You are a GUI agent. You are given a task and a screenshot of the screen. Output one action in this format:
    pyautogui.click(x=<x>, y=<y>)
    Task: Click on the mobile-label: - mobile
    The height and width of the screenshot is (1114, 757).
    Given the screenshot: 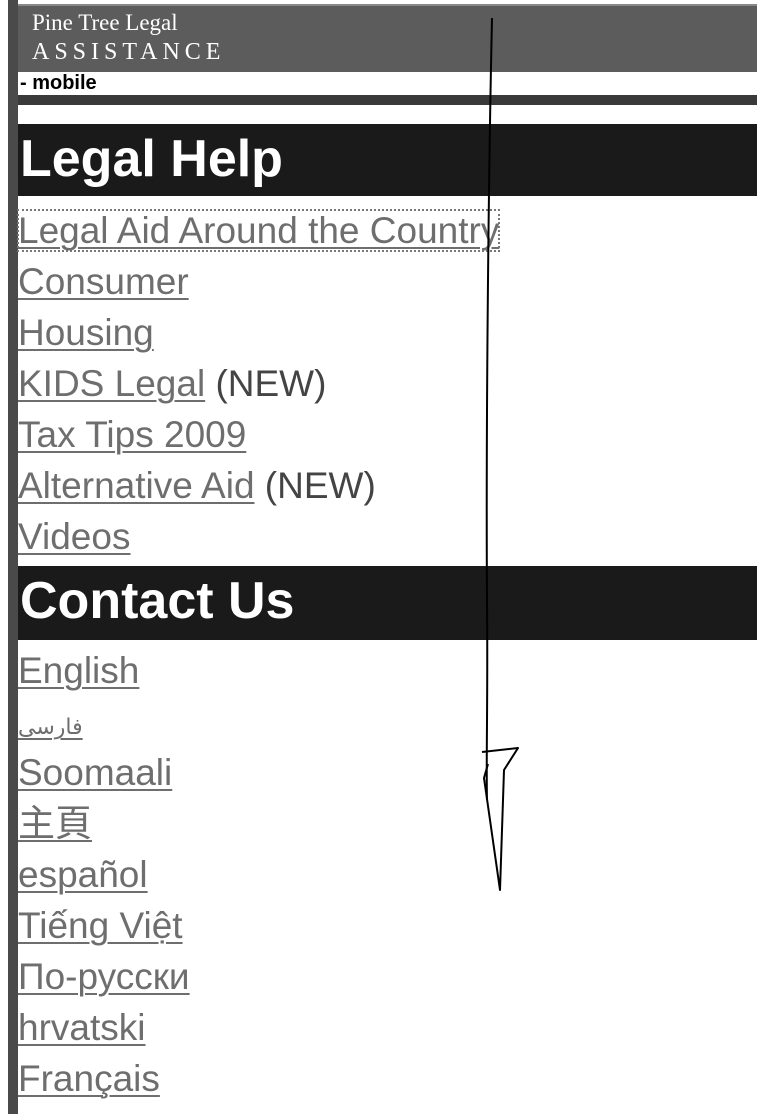 What is the action you would take?
    pyautogui.click(x=58, y=83)
    